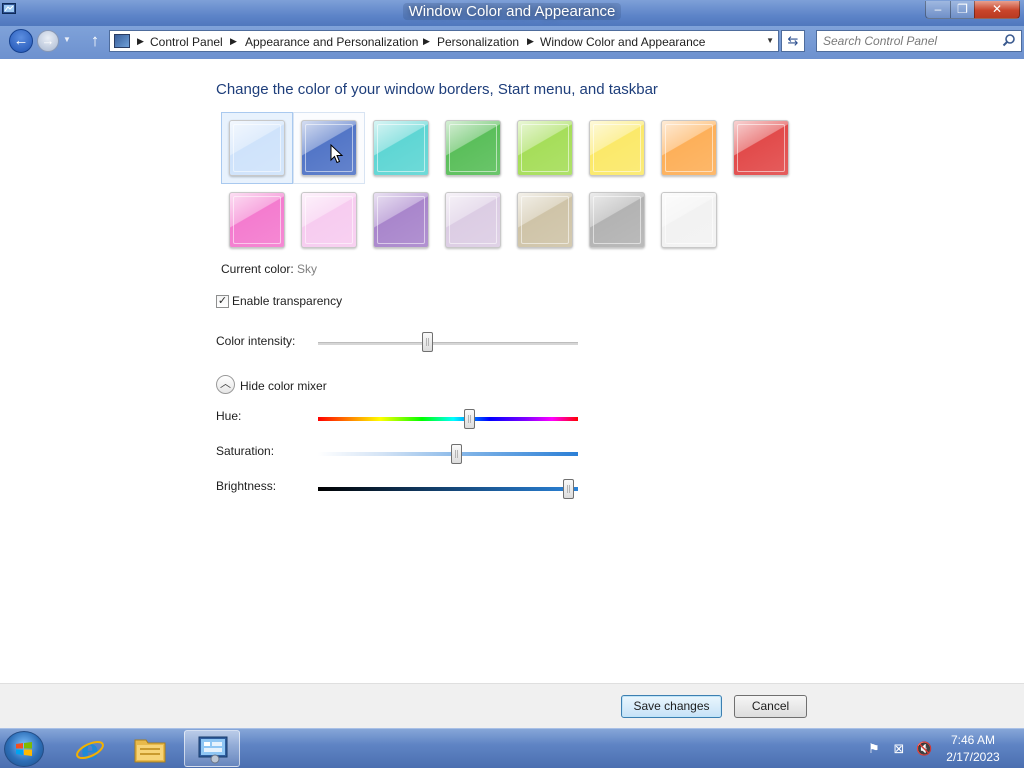  Describe the element at coordinates (307, 269) in the screenshot. I see `current-color-value: Sky` at that location.